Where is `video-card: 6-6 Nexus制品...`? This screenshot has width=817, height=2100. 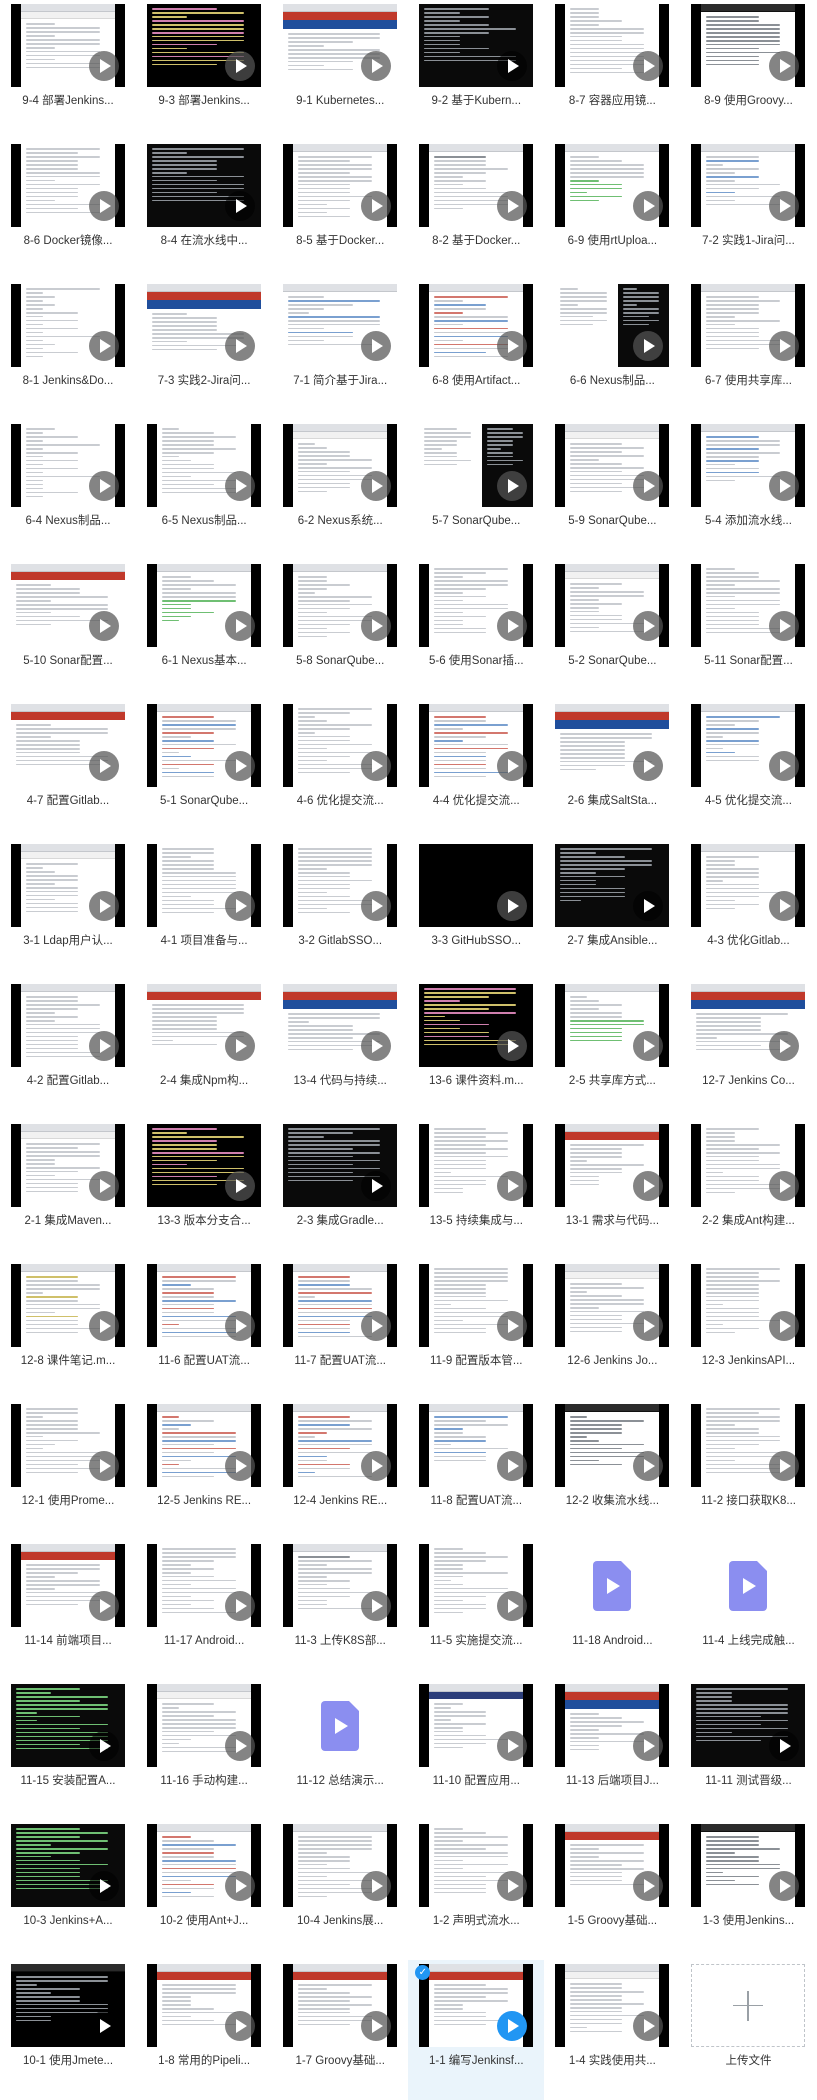
video-card: 6-6 Nexus制品... is located at coordinates (612, 350).